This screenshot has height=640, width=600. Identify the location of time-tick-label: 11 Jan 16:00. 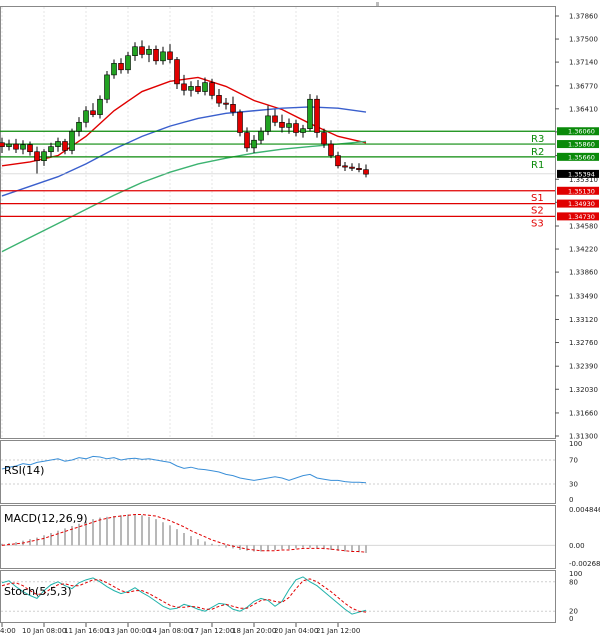
(86, 631).